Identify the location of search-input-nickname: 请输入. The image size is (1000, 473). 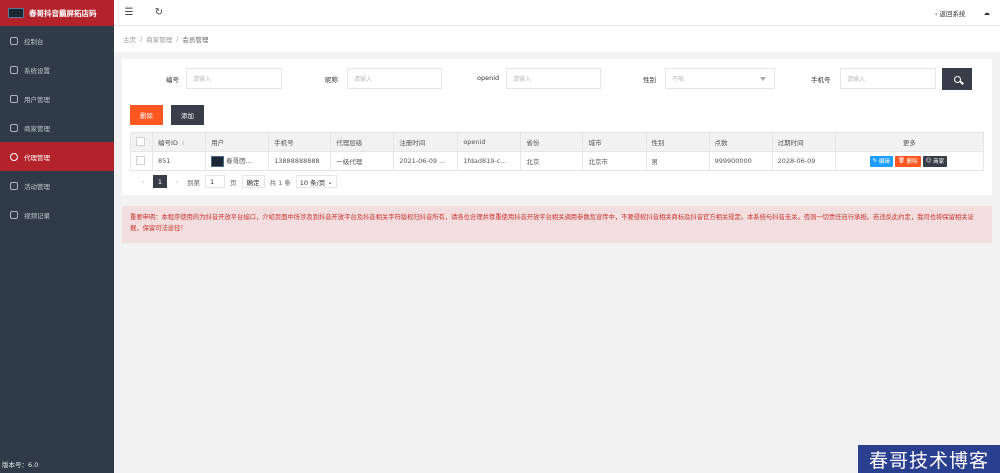
(394, 78).